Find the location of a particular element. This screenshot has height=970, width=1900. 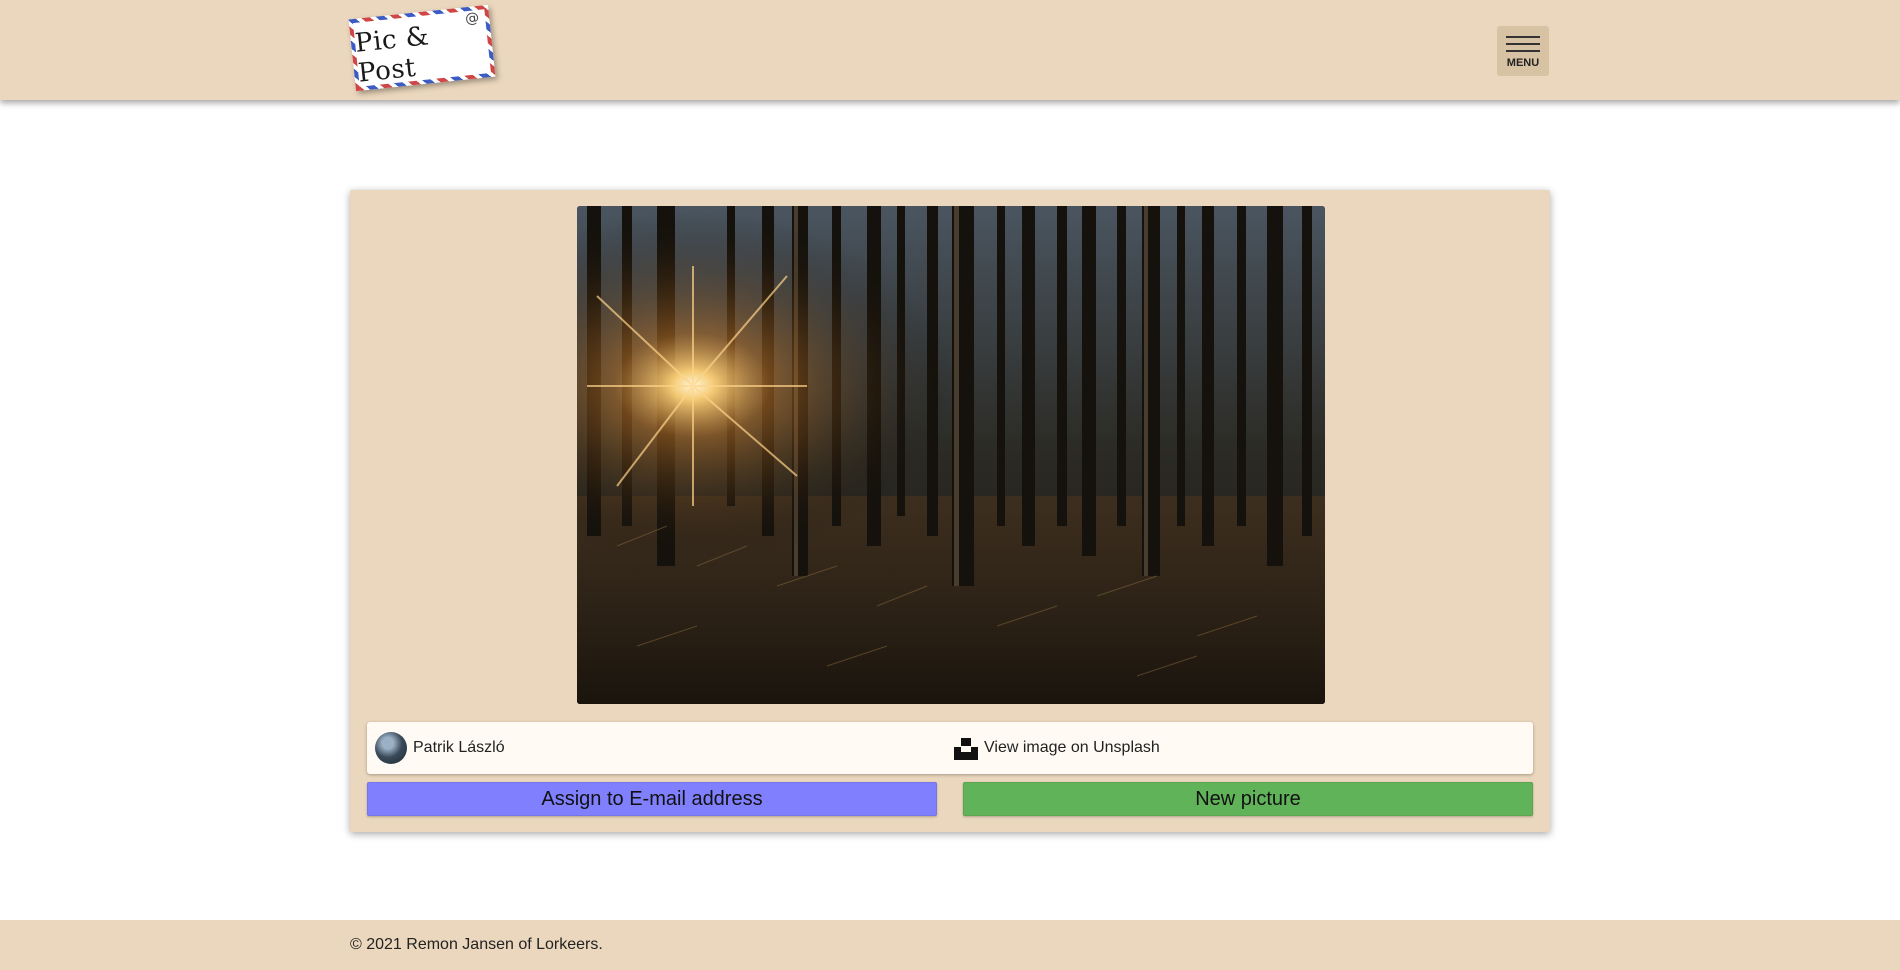

assign-email-button: Assign to E-mail address is located at coordinates (652, 799).